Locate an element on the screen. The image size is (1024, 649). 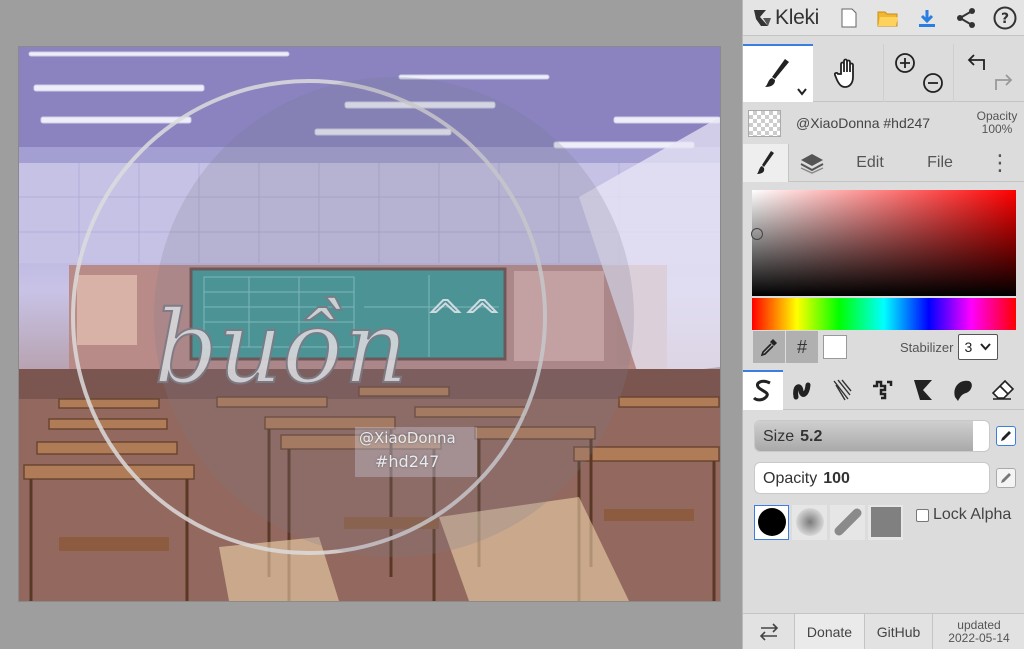
updated-info: updated 2022-05-14 is located at coordinates (978, 631).